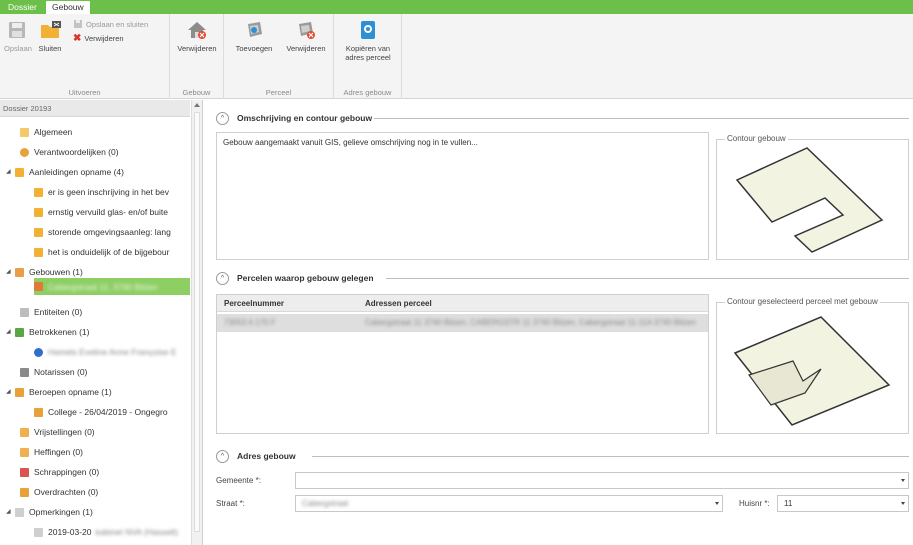 Image resolution: width=913 pixels, height=545 pixels. I want to click on perceel-toevoegen-label: Toevoegen, so click(254, 48).